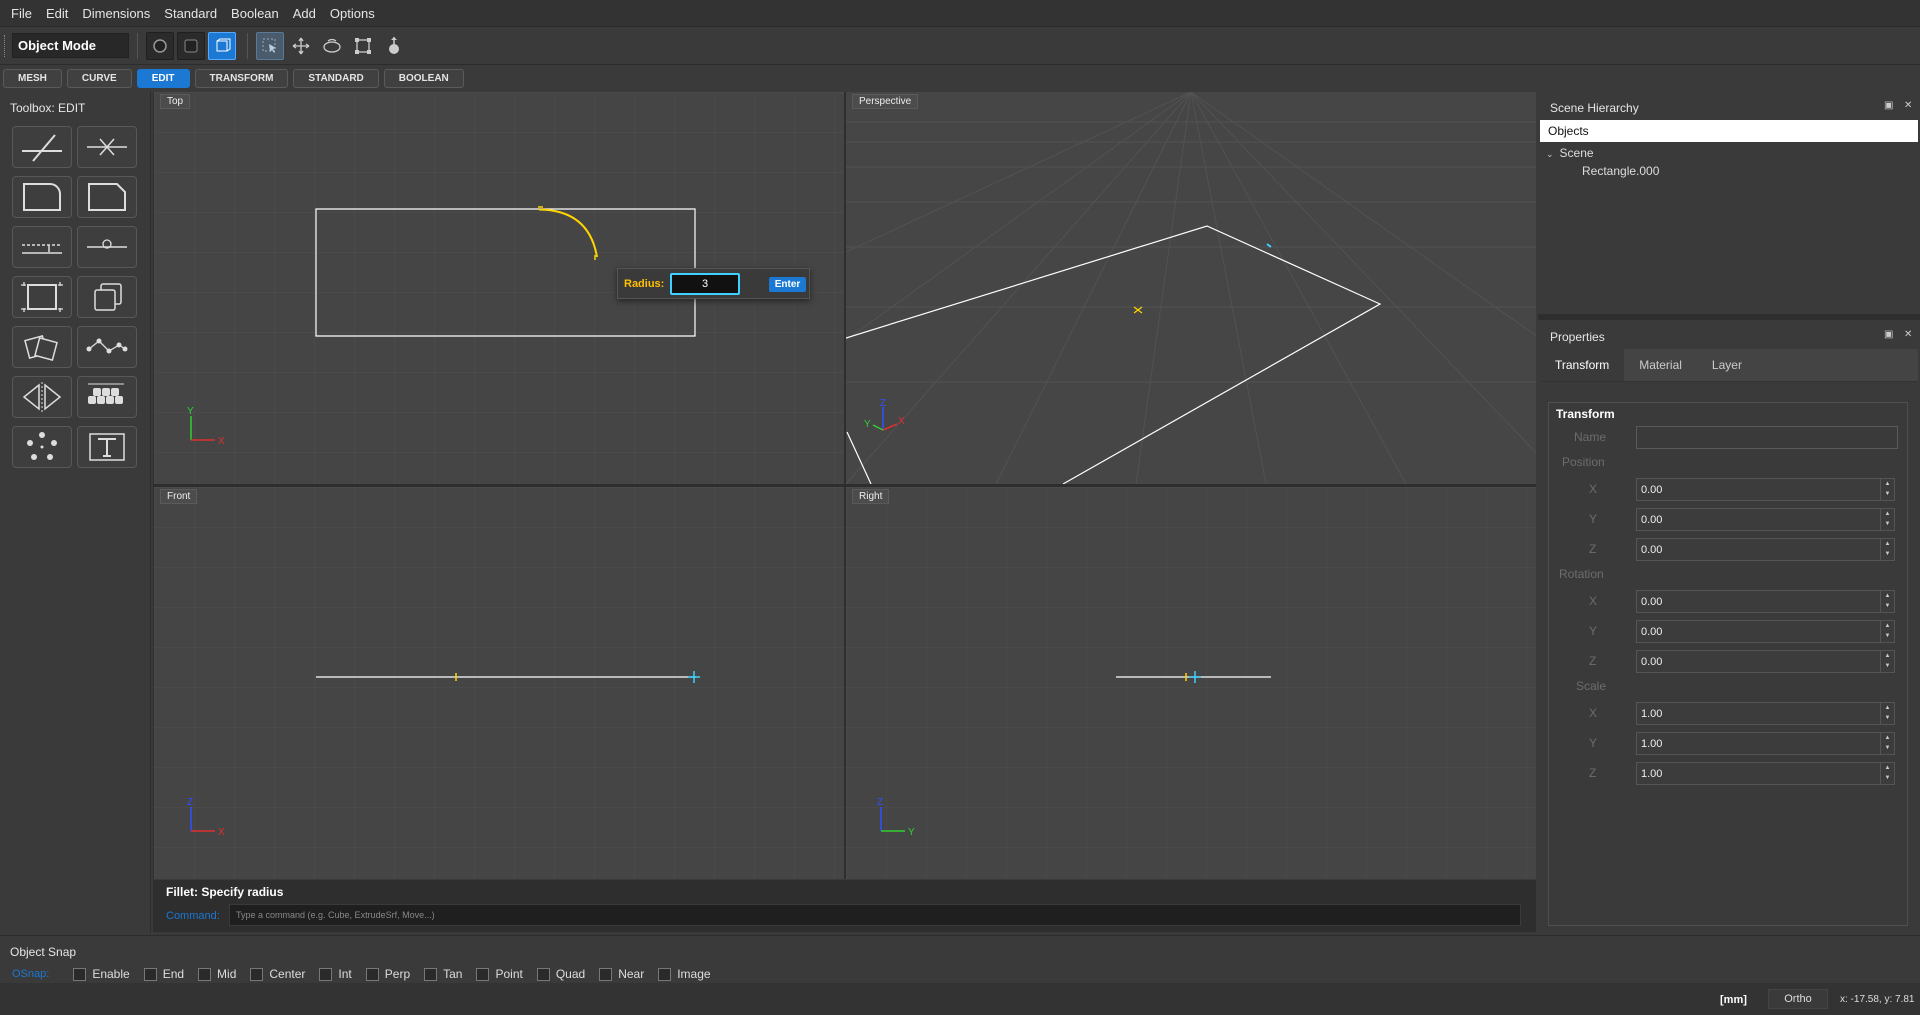 This screenshot has height=1015, width=1920. I want to click on move-tool-button, so click(301, 46).